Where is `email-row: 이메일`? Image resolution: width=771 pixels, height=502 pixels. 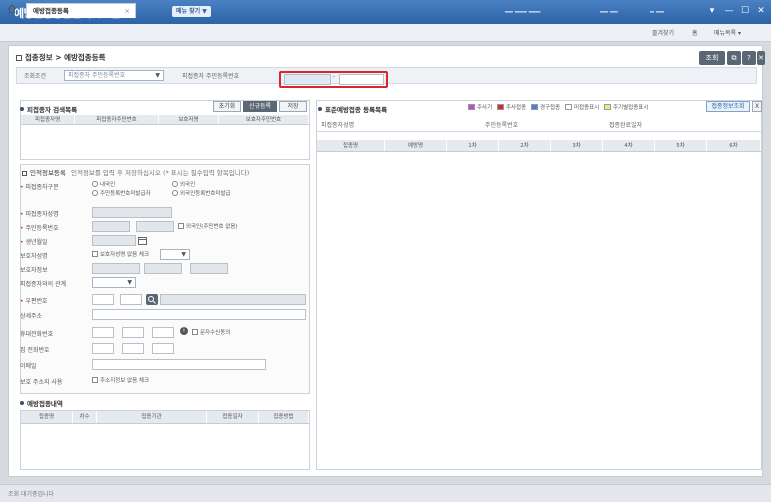 email-row: 이메일 is located at coordinates (160, 365).